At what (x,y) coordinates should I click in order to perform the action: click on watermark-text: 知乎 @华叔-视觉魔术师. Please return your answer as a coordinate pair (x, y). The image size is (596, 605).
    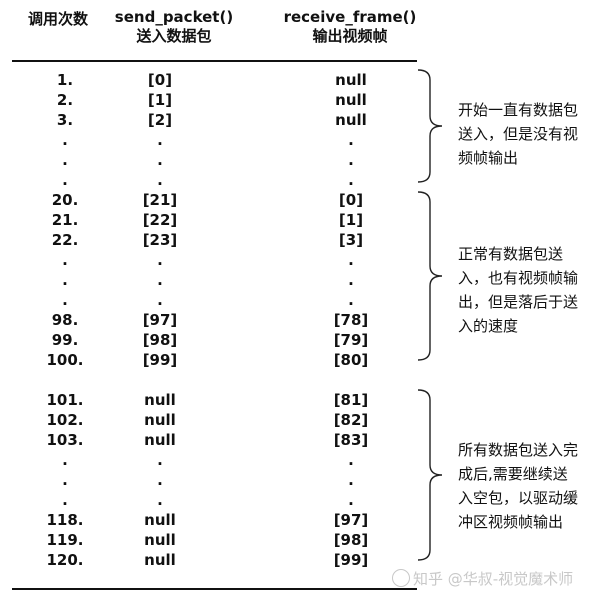
    Looking at the image, I should click on (493, 579).